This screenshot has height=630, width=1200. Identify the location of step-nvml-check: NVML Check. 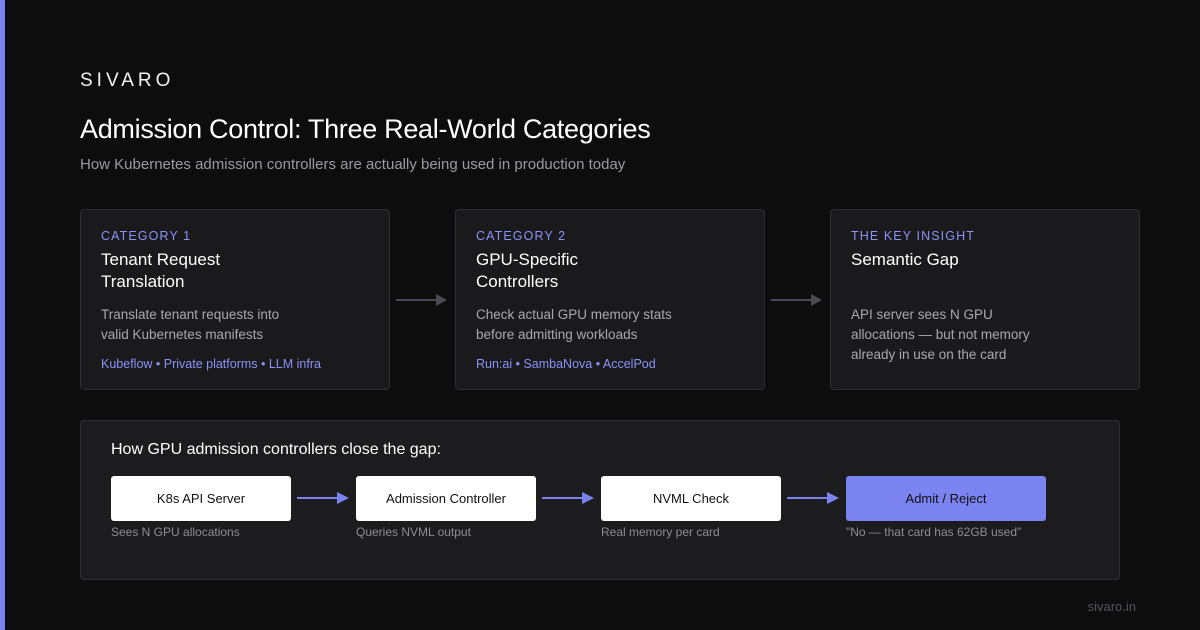
(691, 498).